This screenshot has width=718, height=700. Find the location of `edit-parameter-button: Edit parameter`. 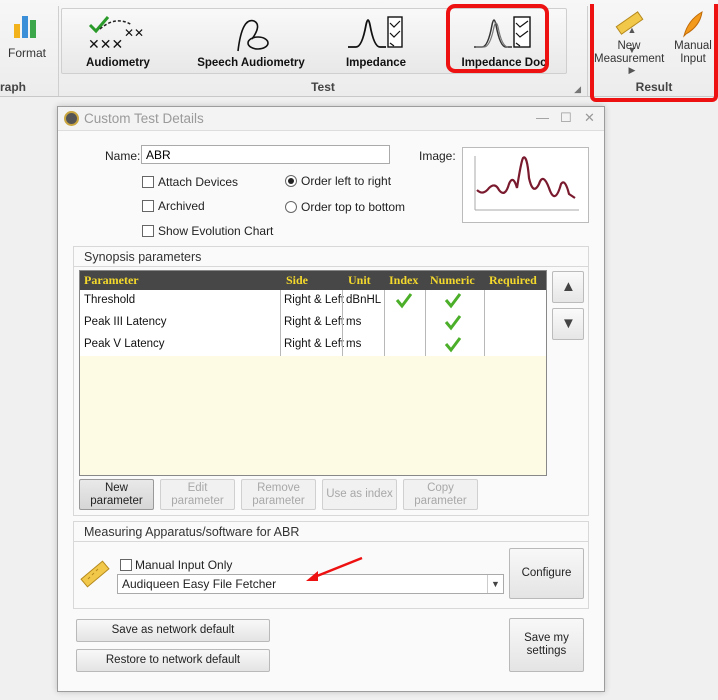

edit-parameter-button: Edit parameter is located at coordinates (197, 494).